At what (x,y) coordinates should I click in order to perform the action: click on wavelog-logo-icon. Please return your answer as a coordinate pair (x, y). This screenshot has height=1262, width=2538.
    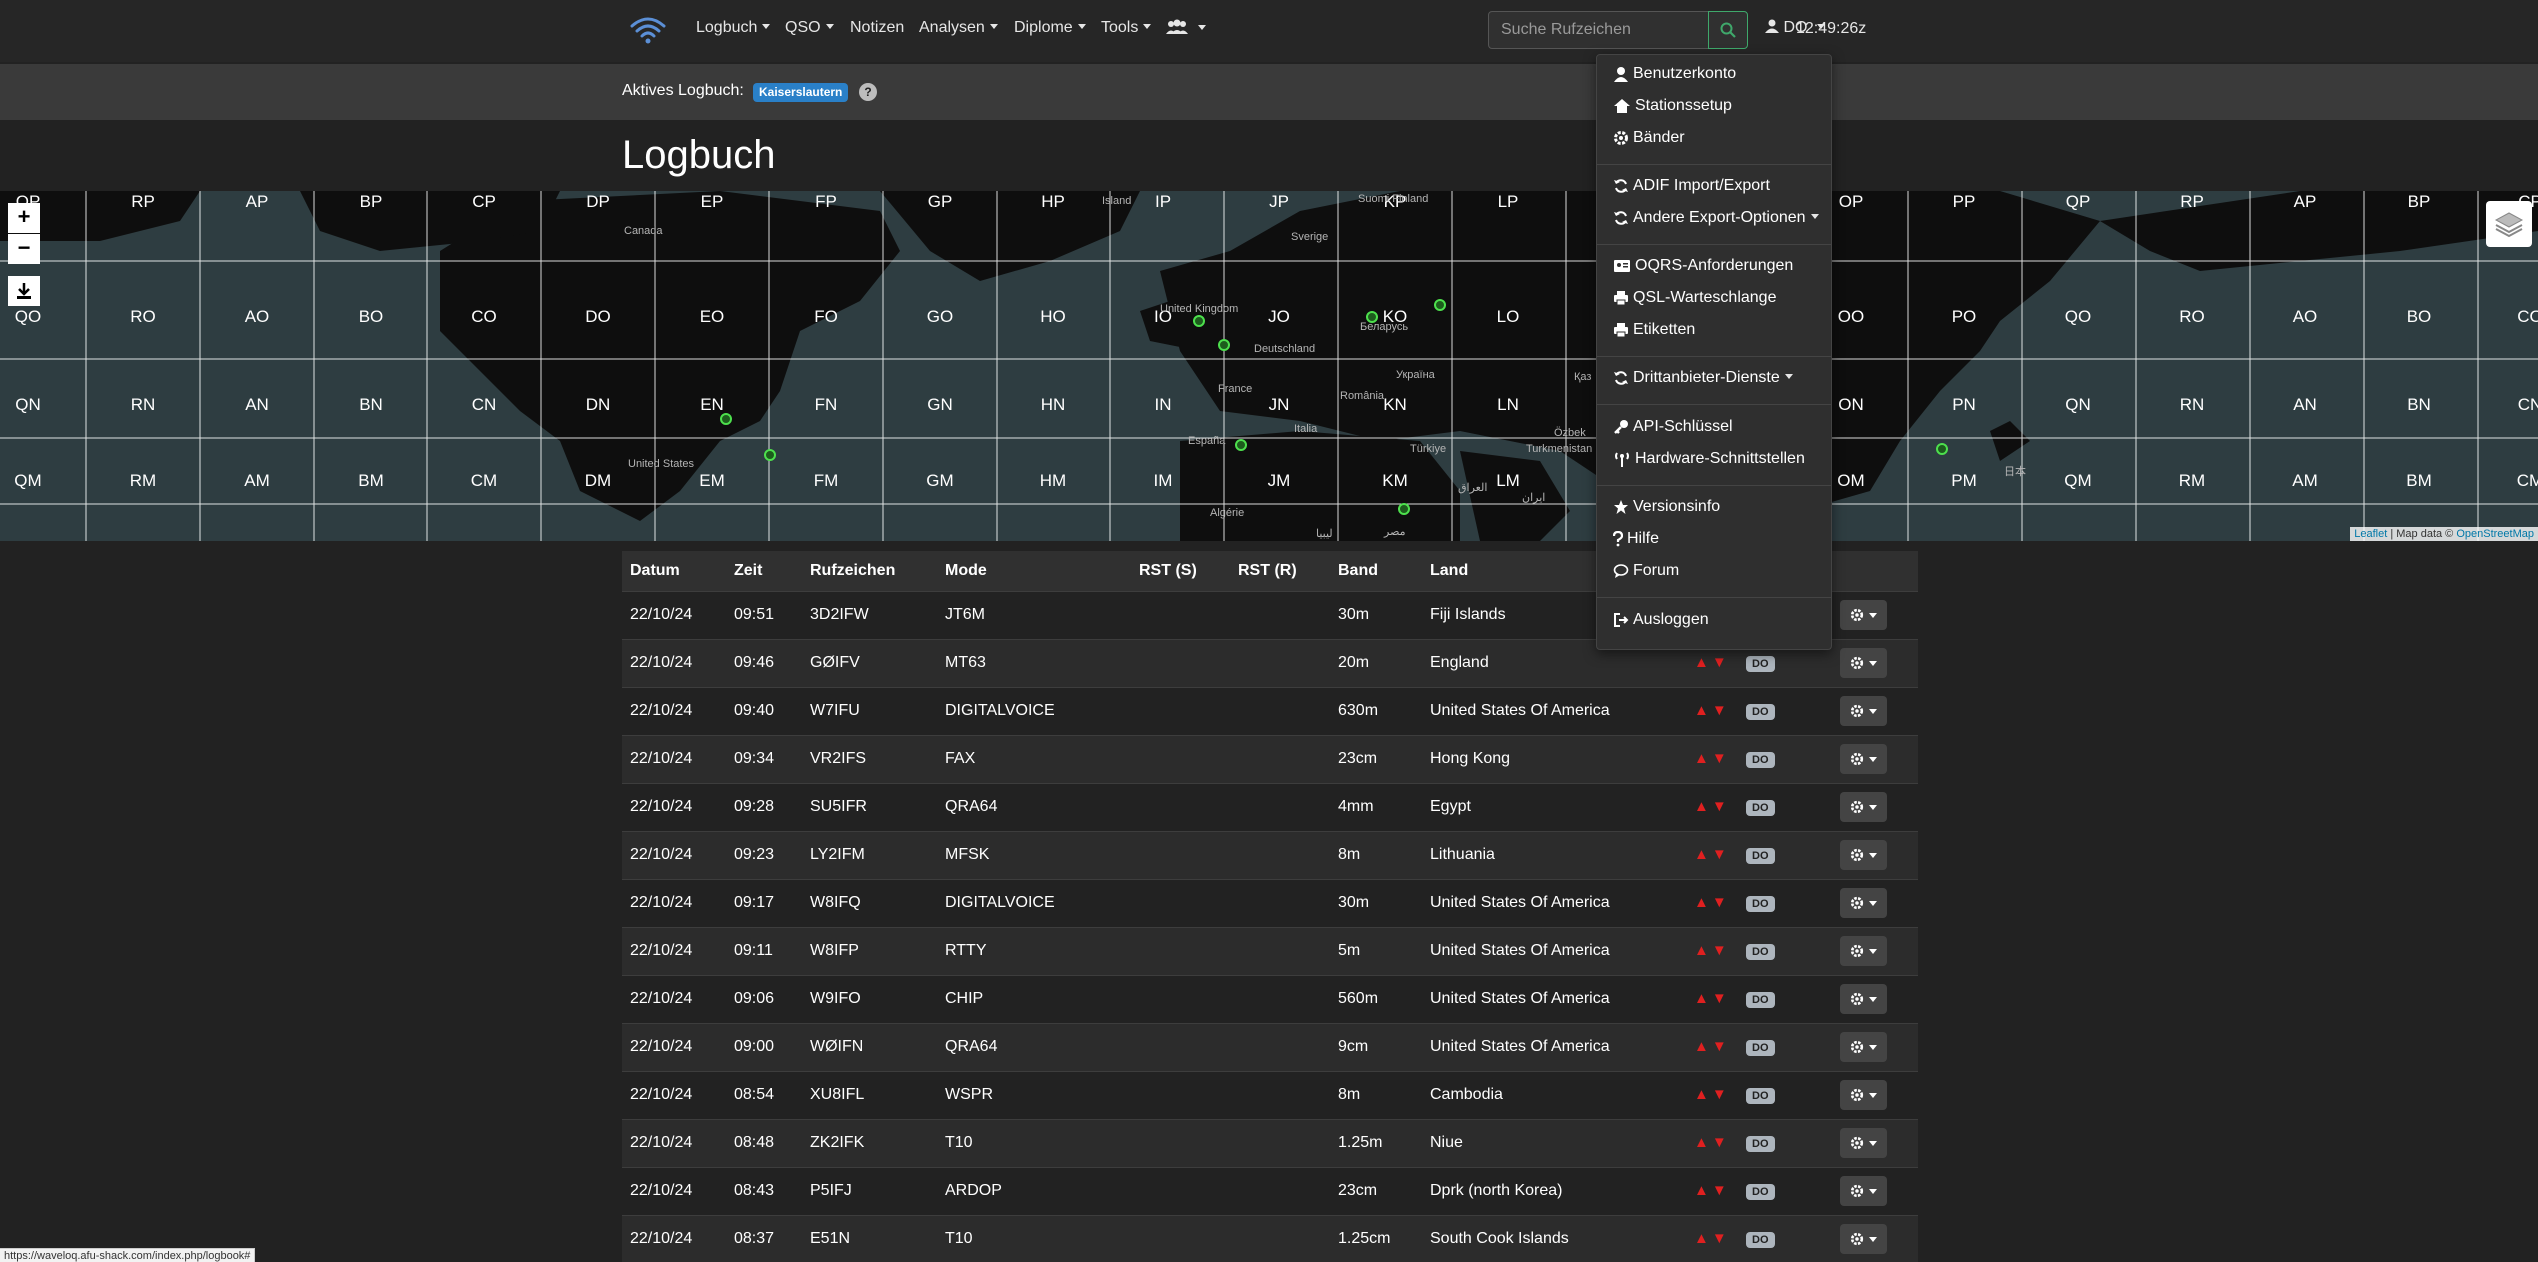
    Looking at the image, I should click on (648, 31).